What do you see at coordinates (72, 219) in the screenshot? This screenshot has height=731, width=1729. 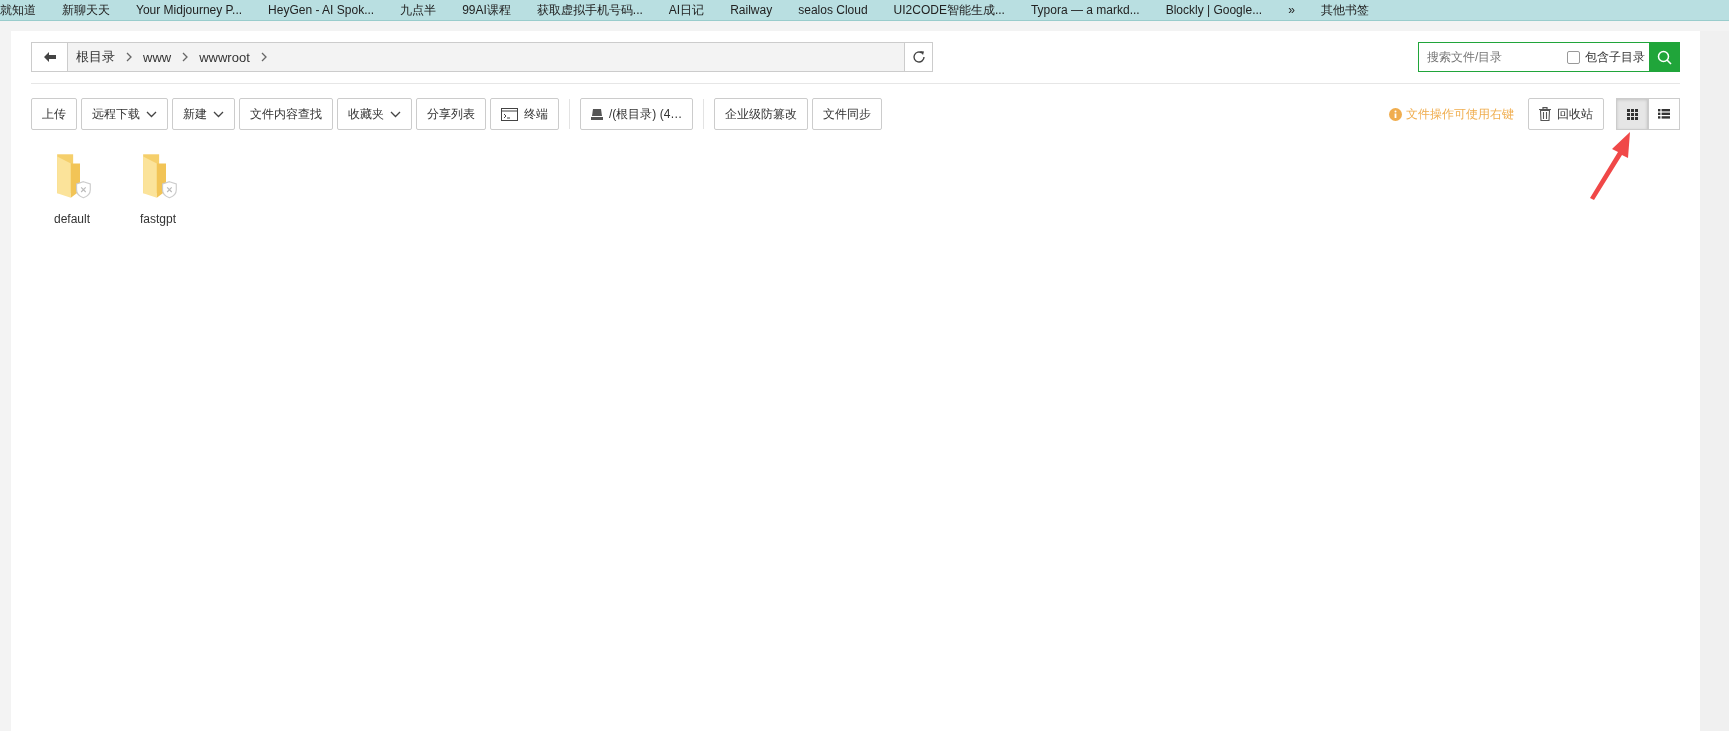 I see `folder-name: default` at bounding box center [72, 219].